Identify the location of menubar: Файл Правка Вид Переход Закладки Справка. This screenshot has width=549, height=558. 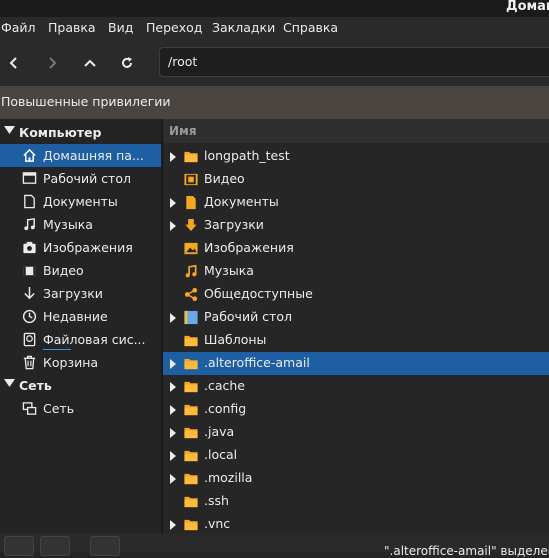
(274, 28).